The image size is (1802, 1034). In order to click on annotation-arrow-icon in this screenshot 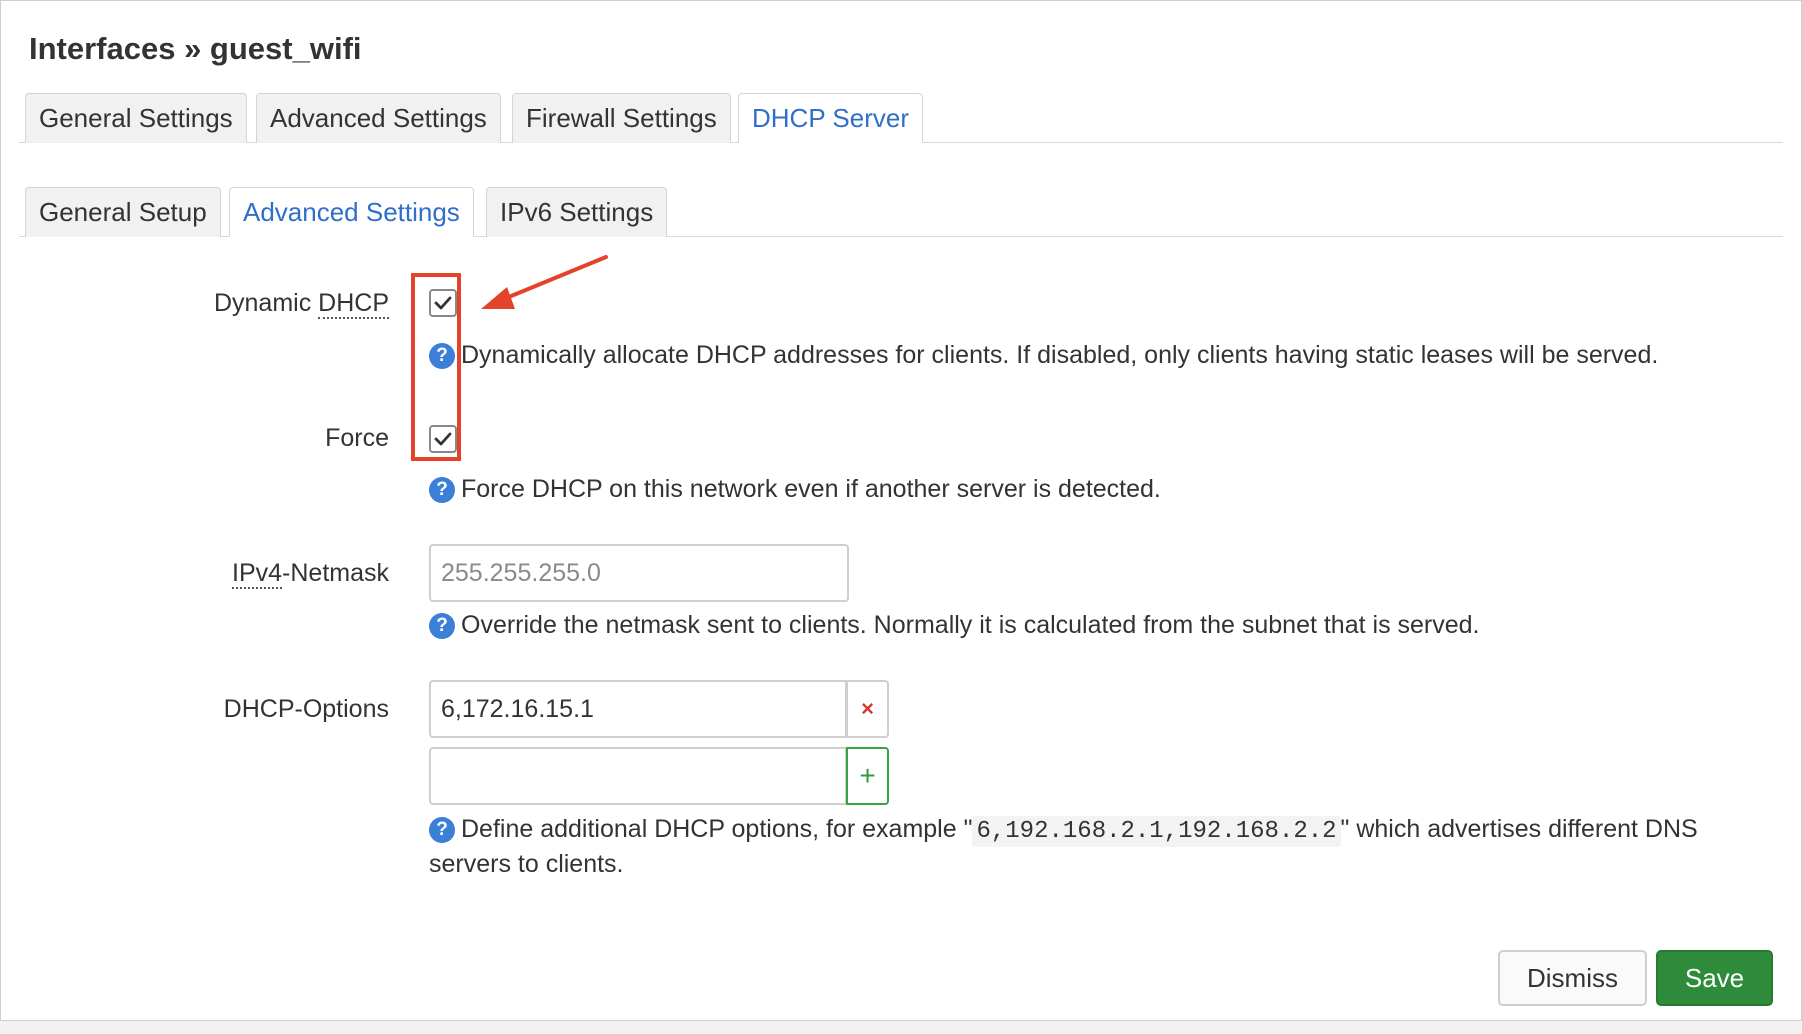, I will do `click(544, 282)`.